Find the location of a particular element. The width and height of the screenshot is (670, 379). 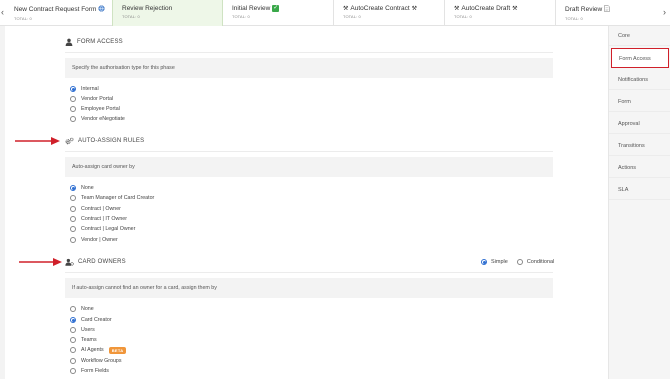

tab-label: Review Rejection is located at coordinates (147, 8).